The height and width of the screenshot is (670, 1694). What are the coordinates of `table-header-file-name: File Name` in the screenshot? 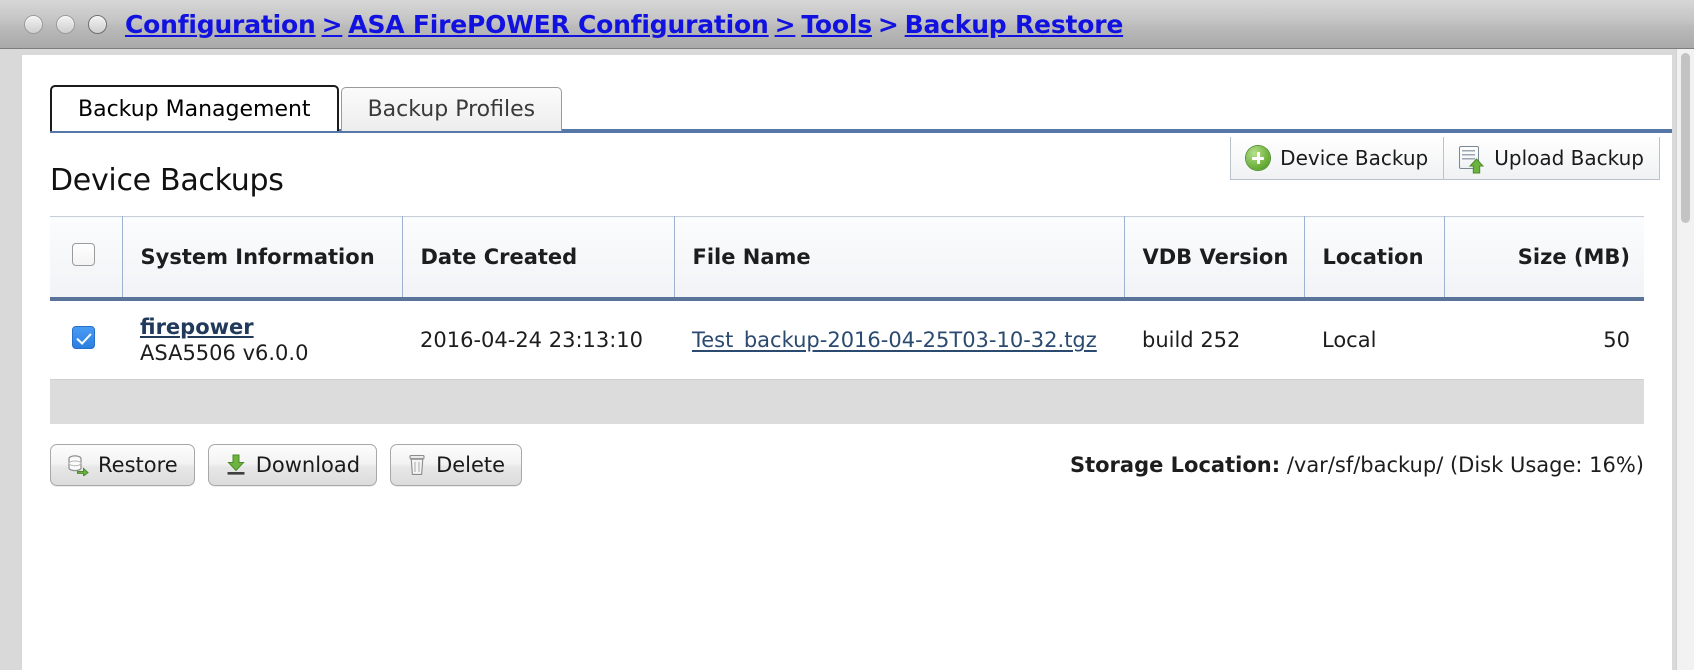 It's located at (899, 257).